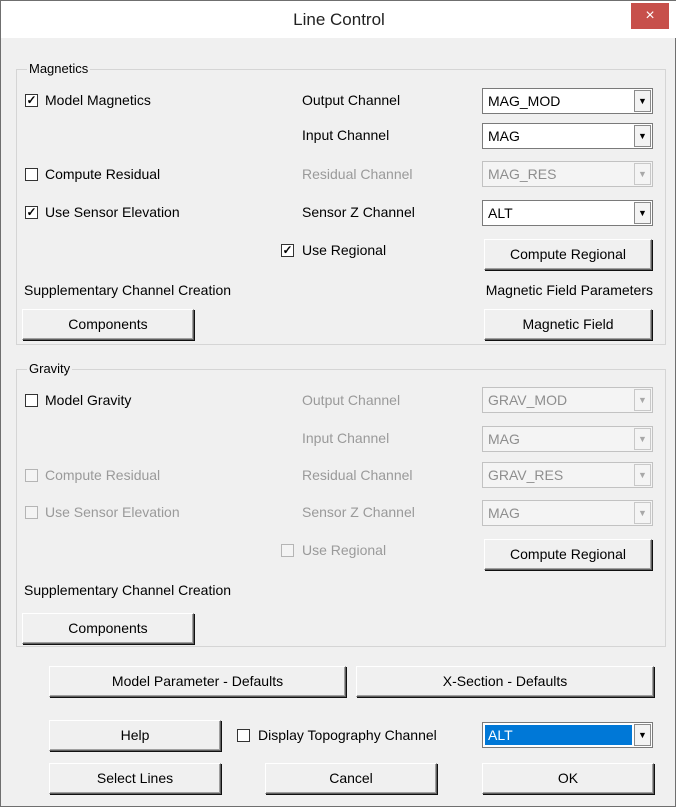  What do you see at coordinates (128, 590) in the screenshot?
I see `grav-supplementary-label: Supplementary Channel Creation` at bounding box center [128, 590].